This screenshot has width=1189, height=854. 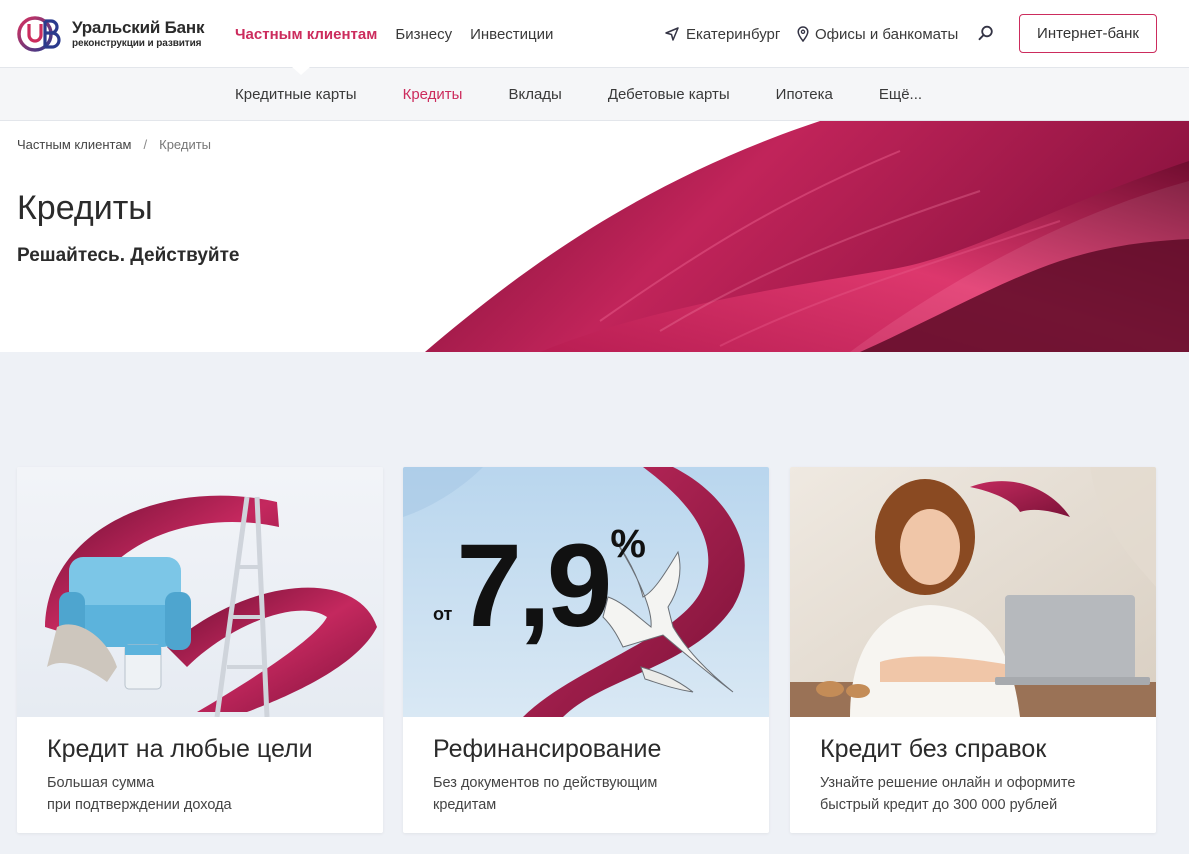 What do you see at coordinates (465, 805) in the screenshot?
I see `card-desc-line: кредитам` at bounding box center [465, 805].